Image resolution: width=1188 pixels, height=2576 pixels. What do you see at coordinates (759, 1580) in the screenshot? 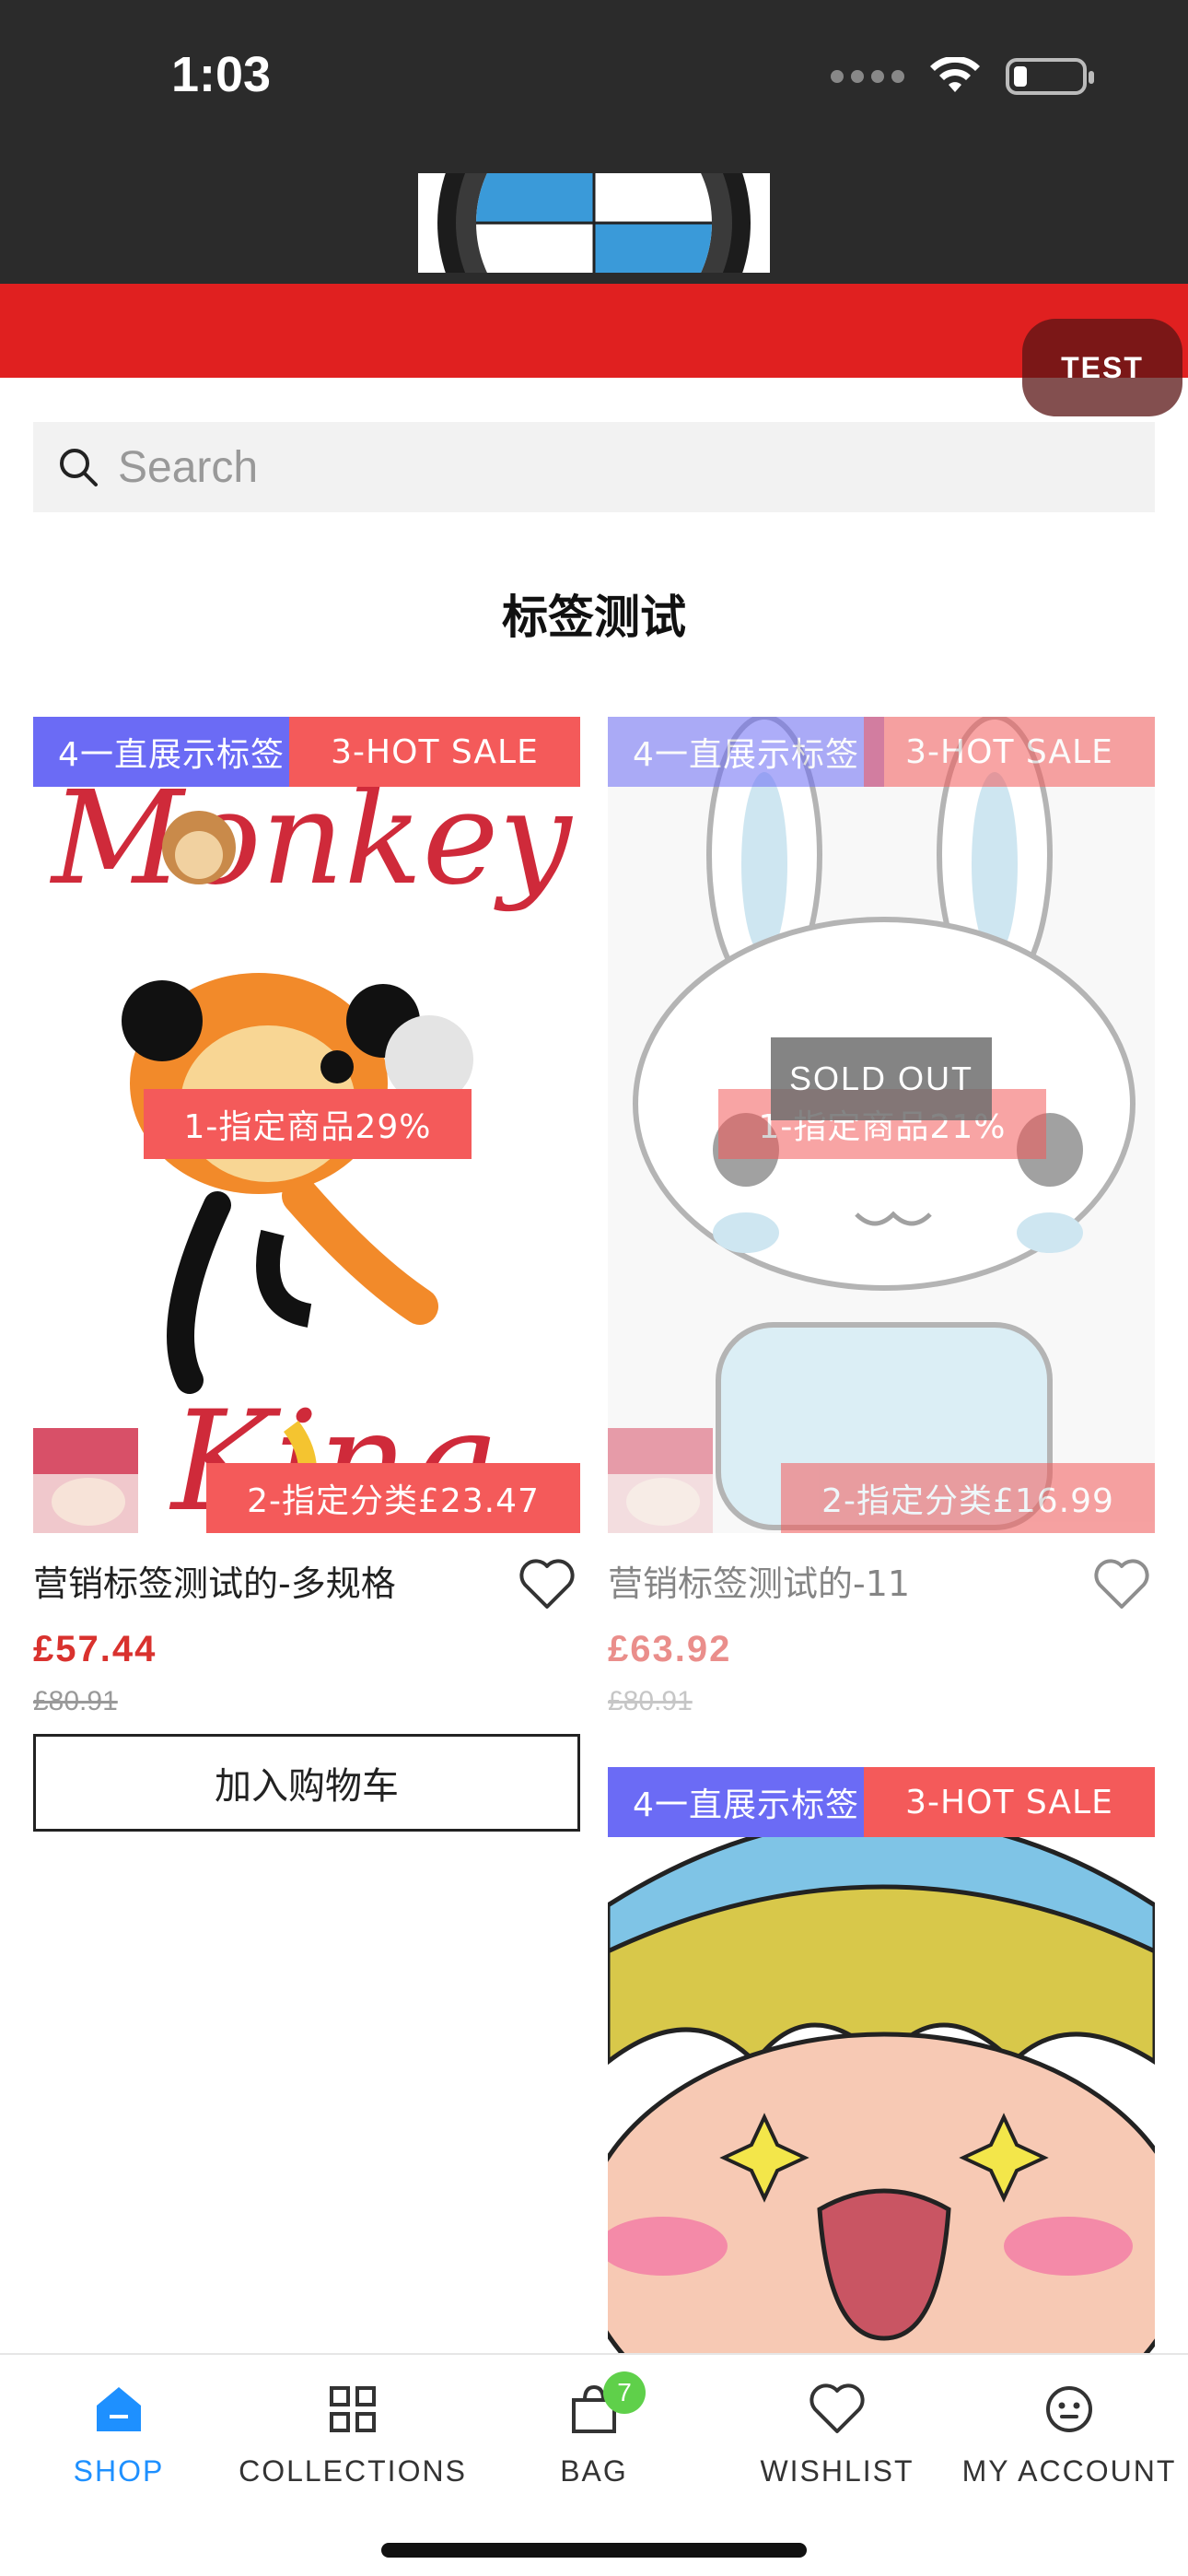
I see `product-title: 营销标签测试的-11` at bounding box center [759, 1580].